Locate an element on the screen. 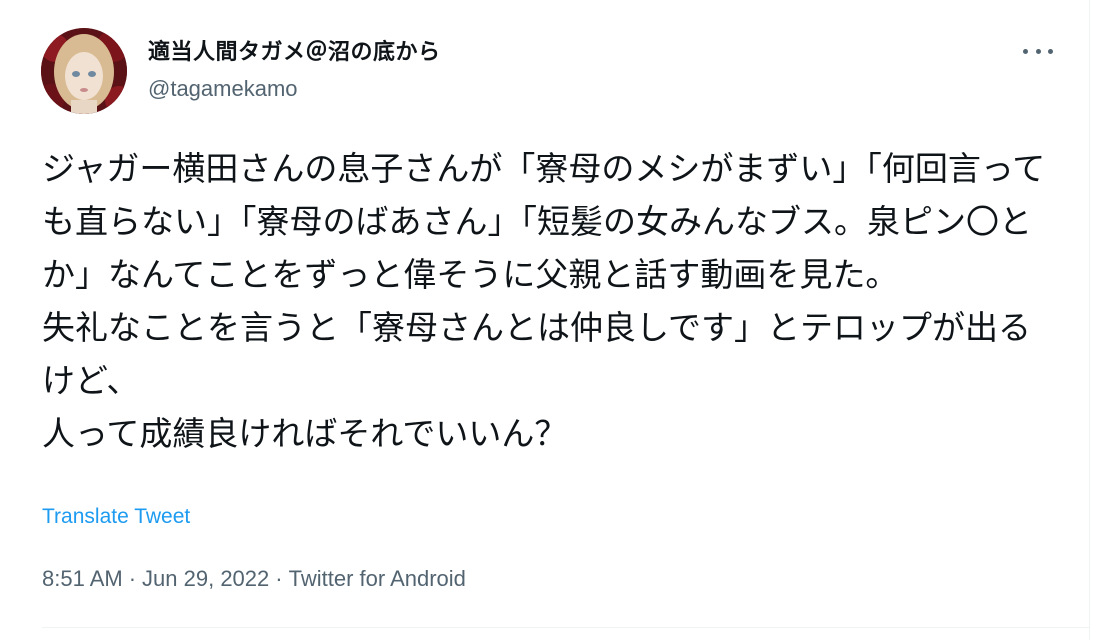 This screenshot has width=1114, height=640. divider is located at coordinates (565, 627).